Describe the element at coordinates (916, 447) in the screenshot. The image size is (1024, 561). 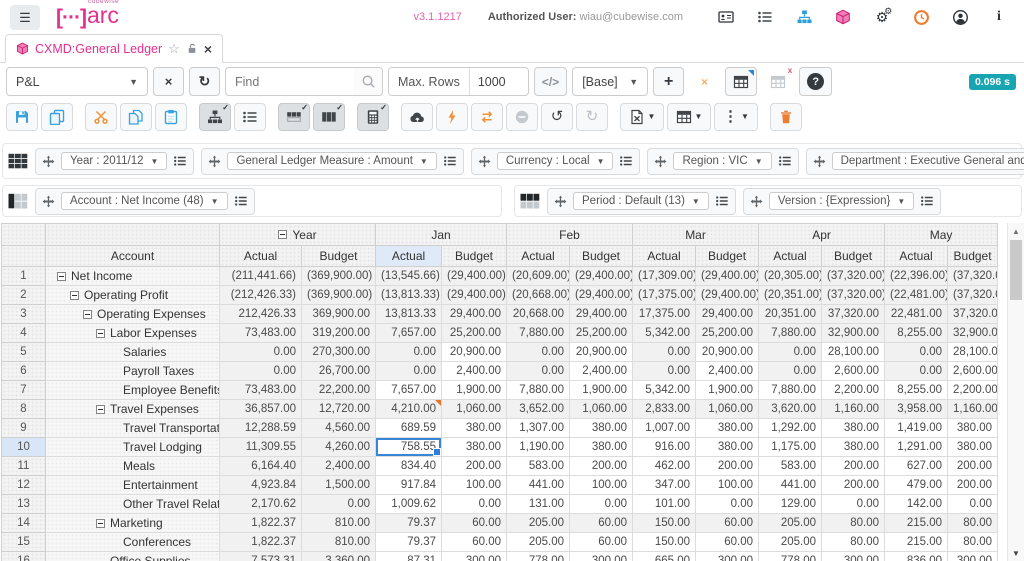
I see `value-cell: 1,291.00` at that location.